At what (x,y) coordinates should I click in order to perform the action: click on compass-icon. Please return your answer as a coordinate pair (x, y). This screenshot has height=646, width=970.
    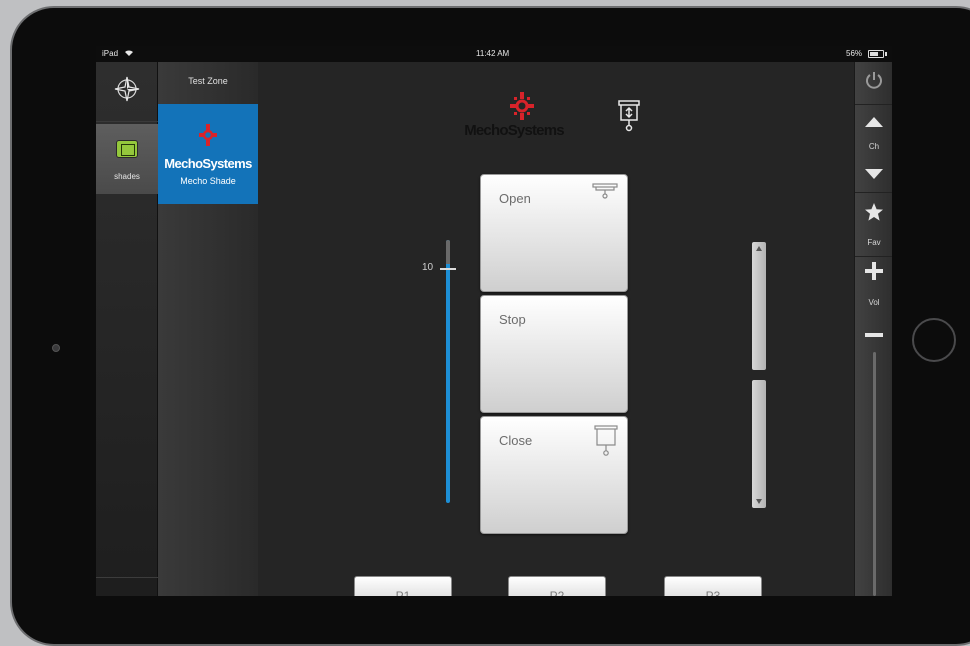
    Looking at the image, I should click on (127, 91).